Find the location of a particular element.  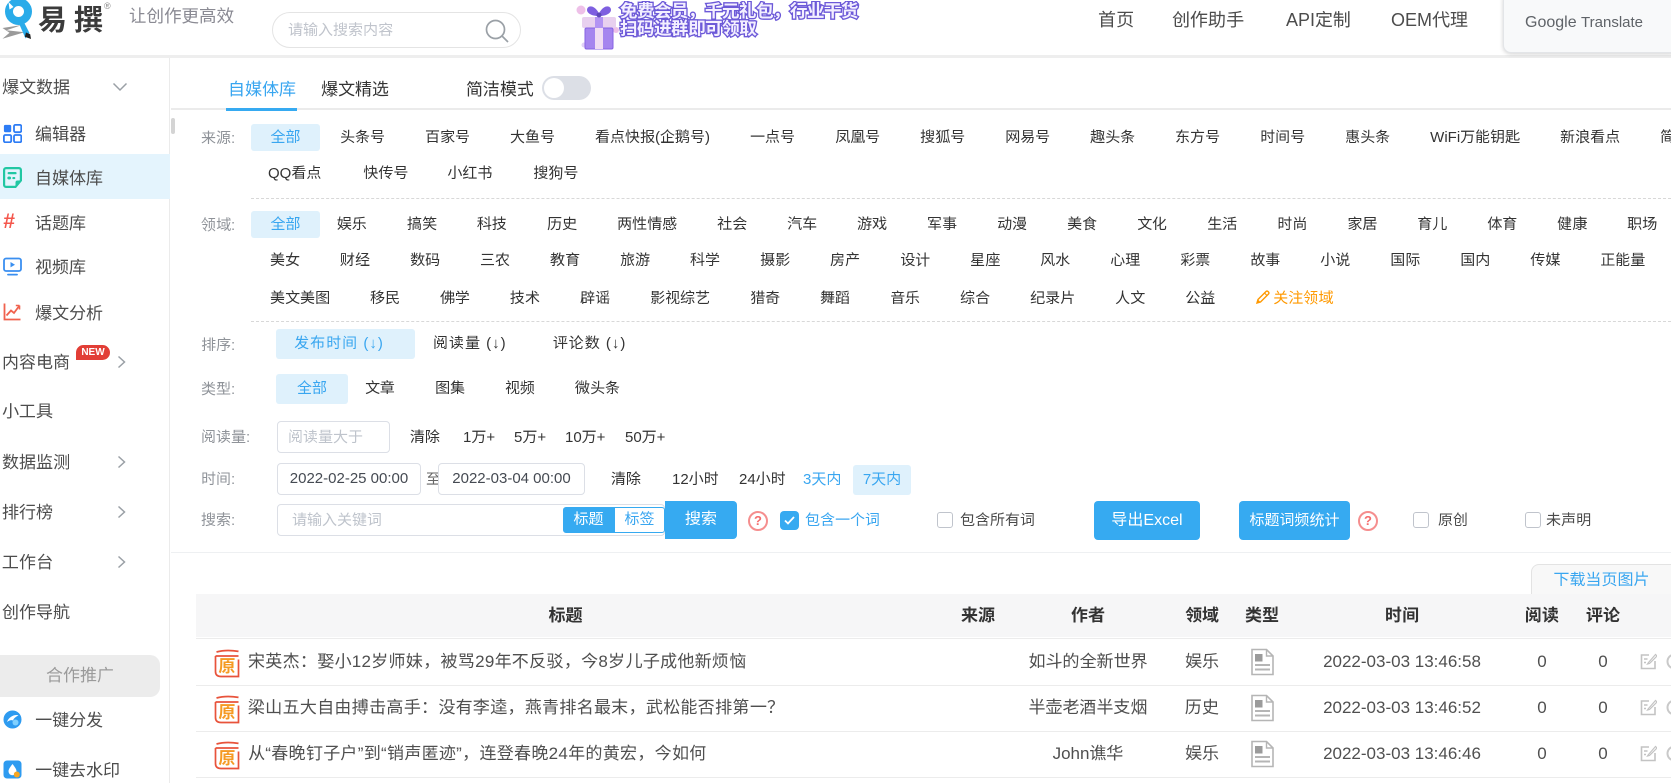

svg-text: 扫码进群即可领取 is located at coordinates (688, 28).